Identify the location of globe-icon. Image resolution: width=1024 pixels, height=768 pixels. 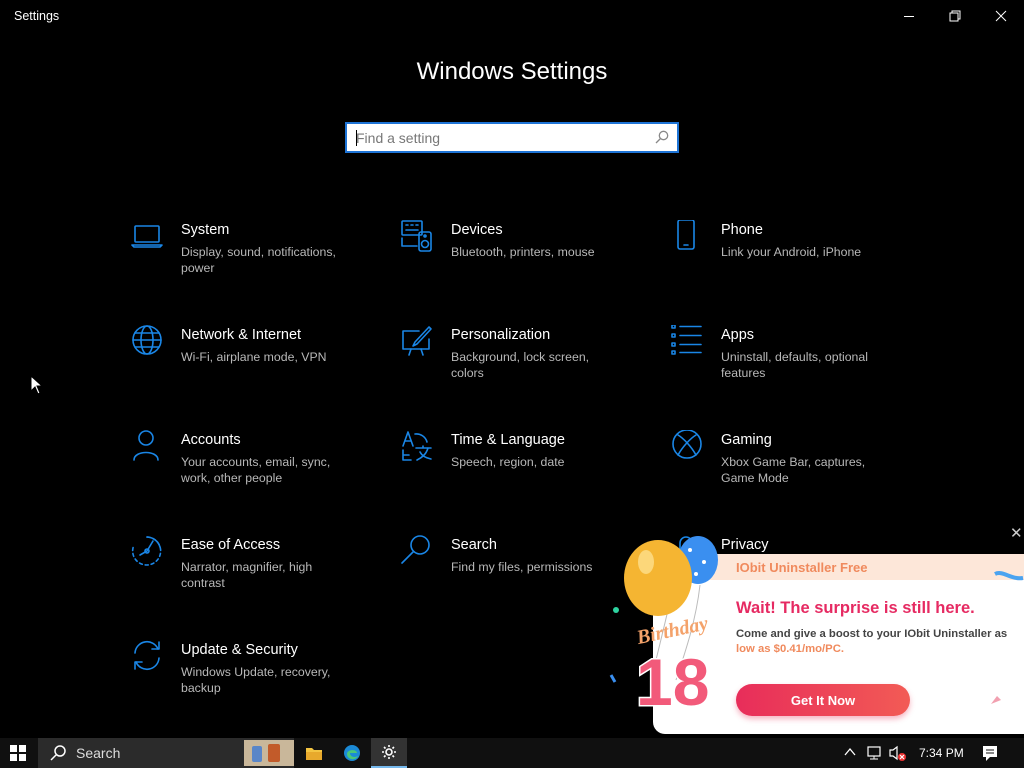
(148, 342).